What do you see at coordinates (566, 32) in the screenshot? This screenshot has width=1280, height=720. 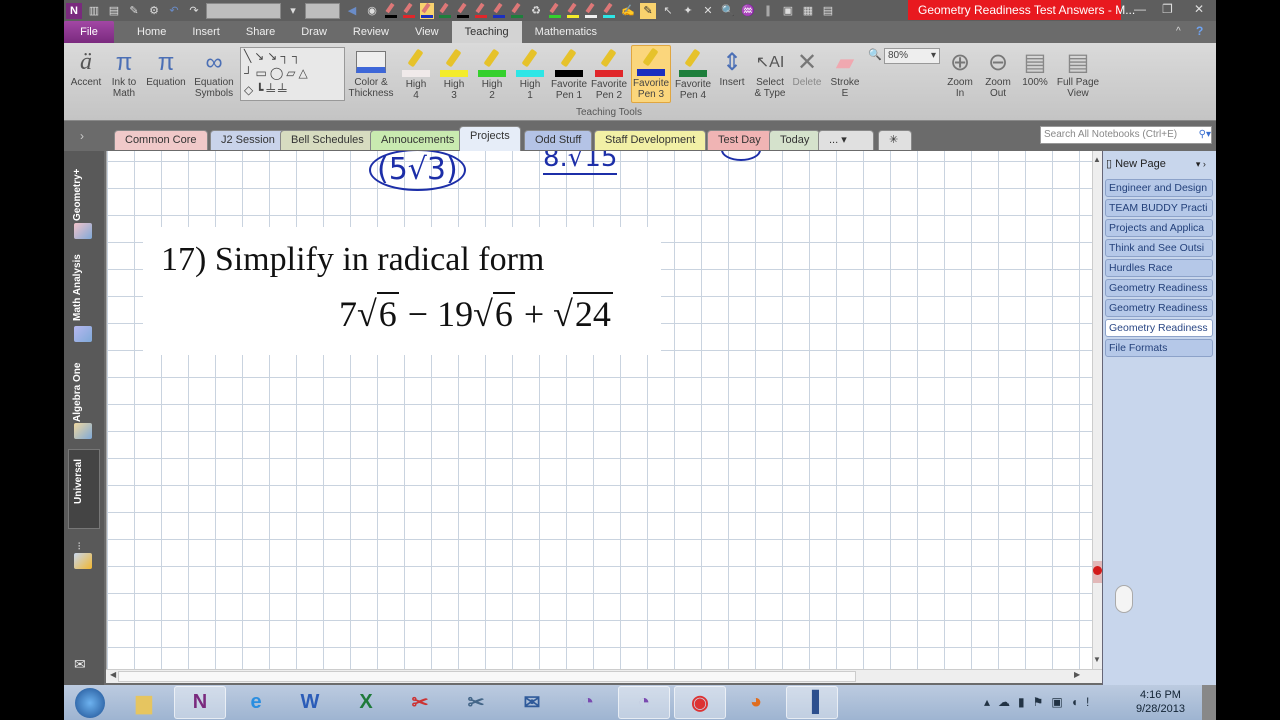 I see `tab-mathematics: Mathematics` at bounding box center [566, 32].